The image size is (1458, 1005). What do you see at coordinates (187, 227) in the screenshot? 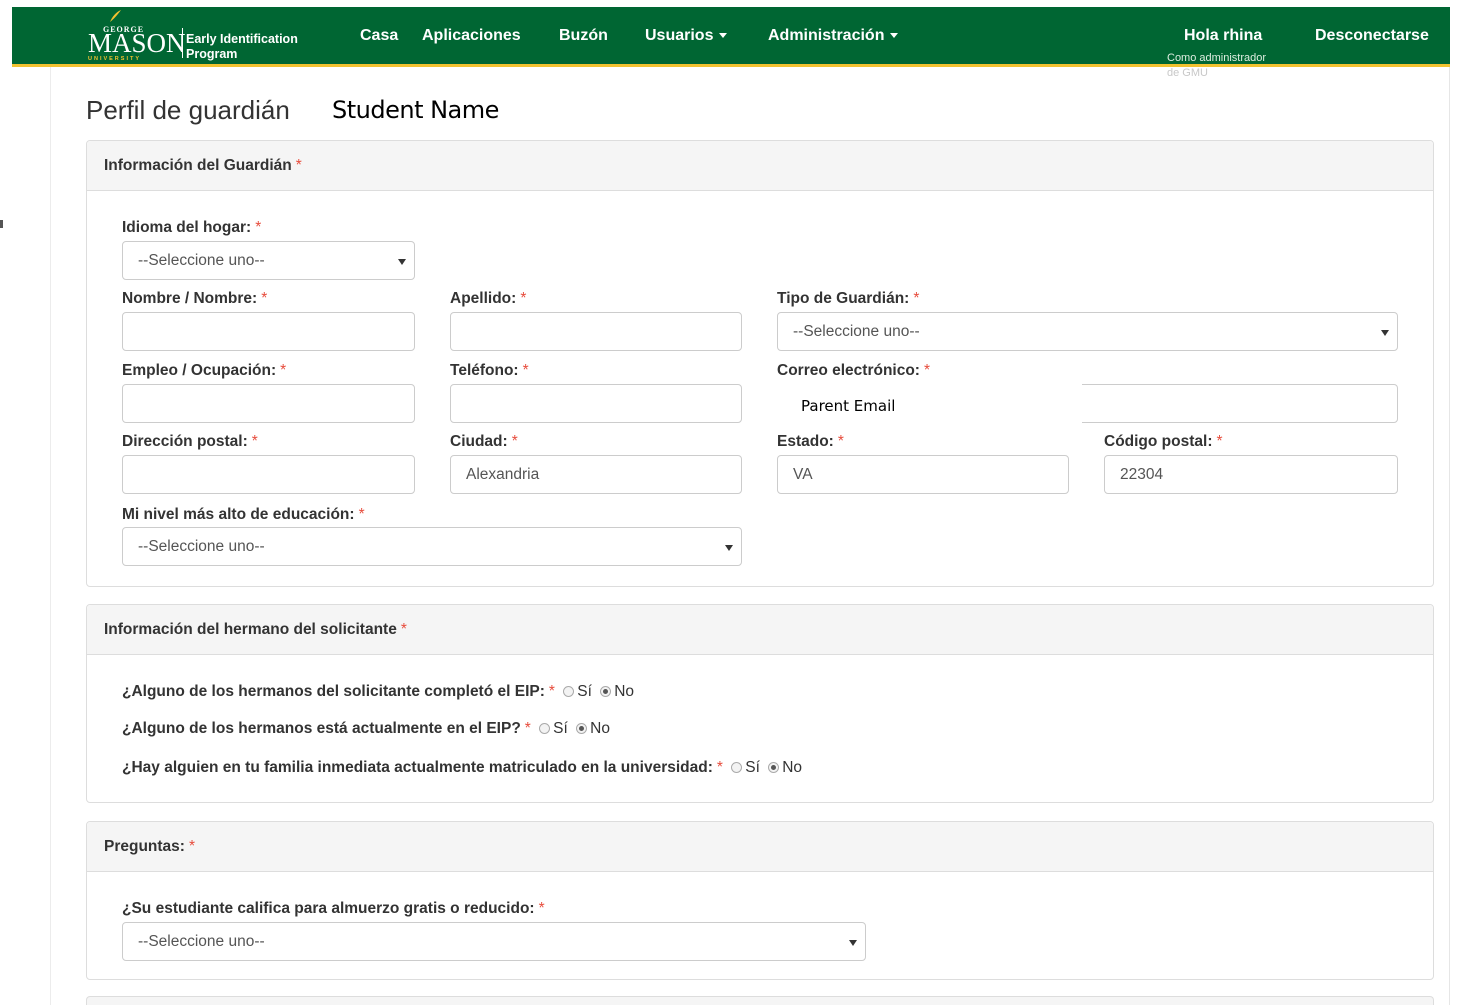
I see `language-label-text: Idioma del hogar:` at bounding box center [187, 227].